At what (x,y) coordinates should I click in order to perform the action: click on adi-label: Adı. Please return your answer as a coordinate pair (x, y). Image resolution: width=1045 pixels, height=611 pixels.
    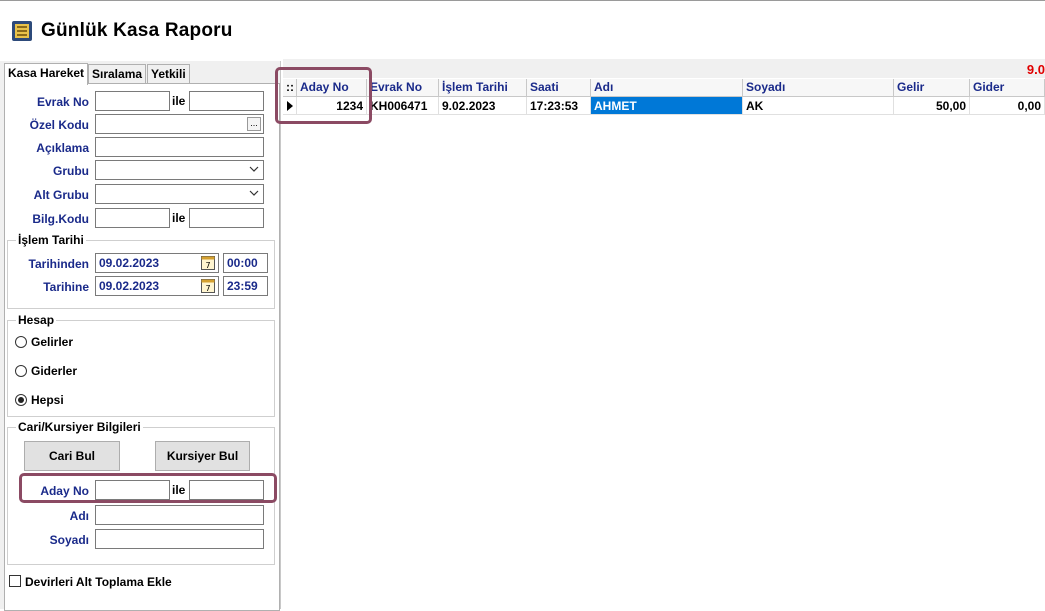
    Looking at the image, I should click on (79, 516).